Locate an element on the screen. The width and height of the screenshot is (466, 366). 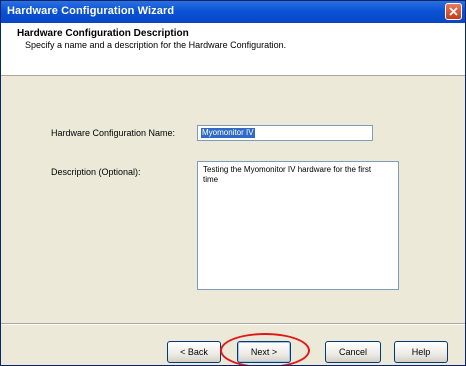
name-label: Hardware Configuration Name: is located at coordinates (113, 133).